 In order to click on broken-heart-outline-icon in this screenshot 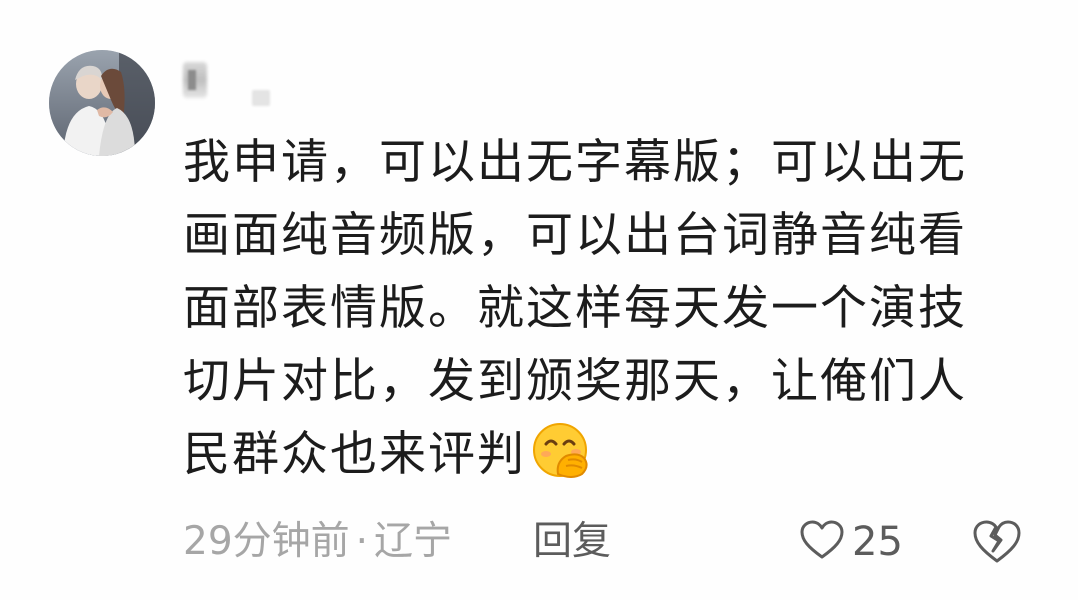, I will do `click(997, 544)`.